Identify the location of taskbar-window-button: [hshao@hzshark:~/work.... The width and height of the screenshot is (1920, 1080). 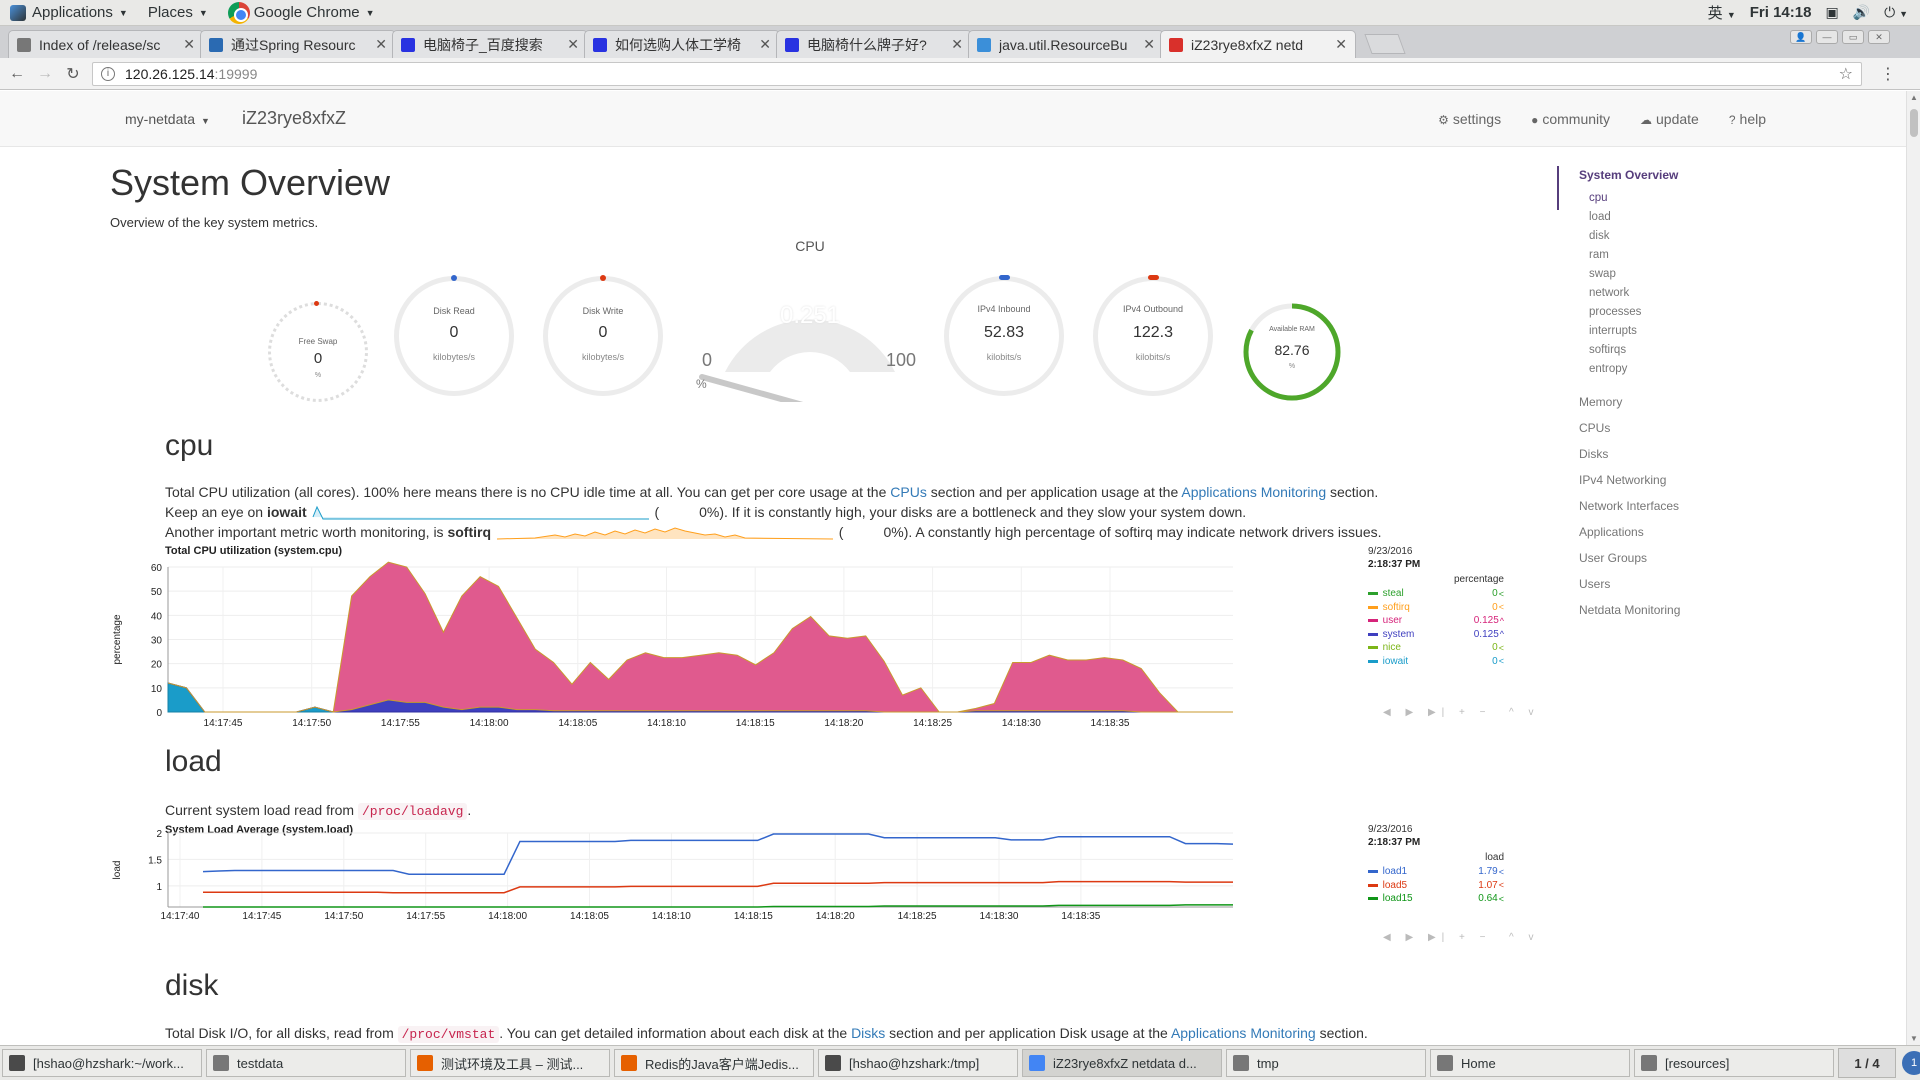
(102, 1063).